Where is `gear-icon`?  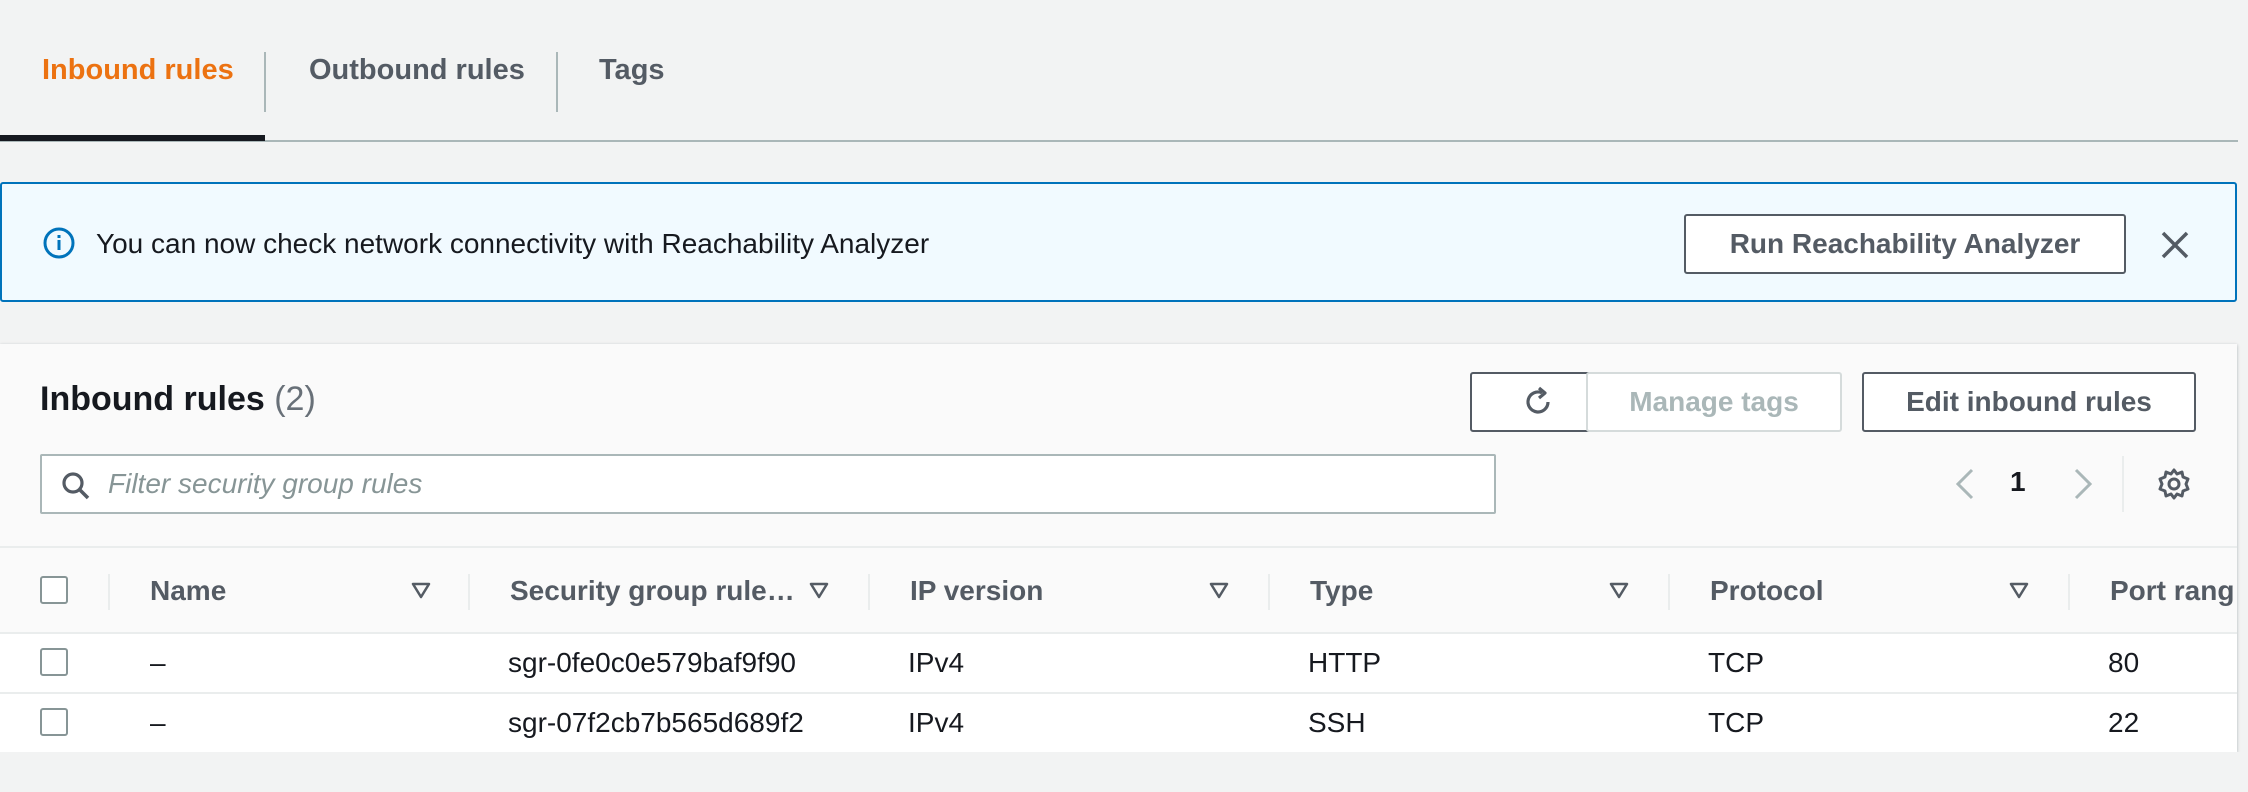 gear-icon is located at coordinates (2174, 484).